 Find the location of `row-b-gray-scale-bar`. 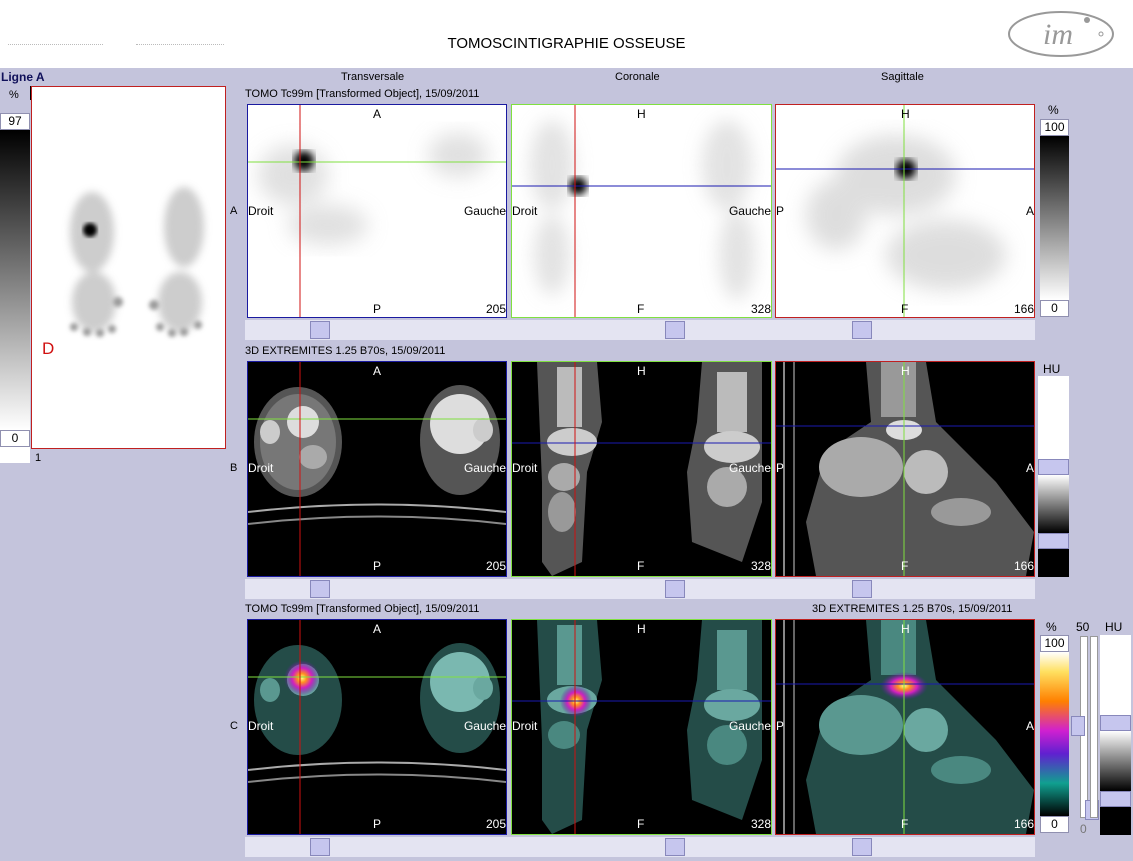

row-b-gray-scale-bar is located at coordinates (1053, 504).